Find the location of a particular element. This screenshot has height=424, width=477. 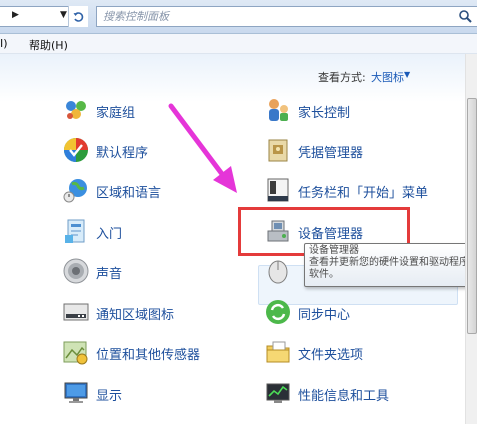

search-box is located at coordinates (286, 16).